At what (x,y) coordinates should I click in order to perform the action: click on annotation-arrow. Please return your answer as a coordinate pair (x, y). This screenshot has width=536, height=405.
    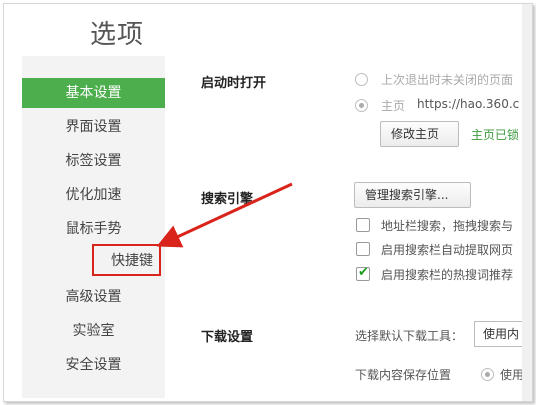
    Looking at the image, I should click on (224, 215).